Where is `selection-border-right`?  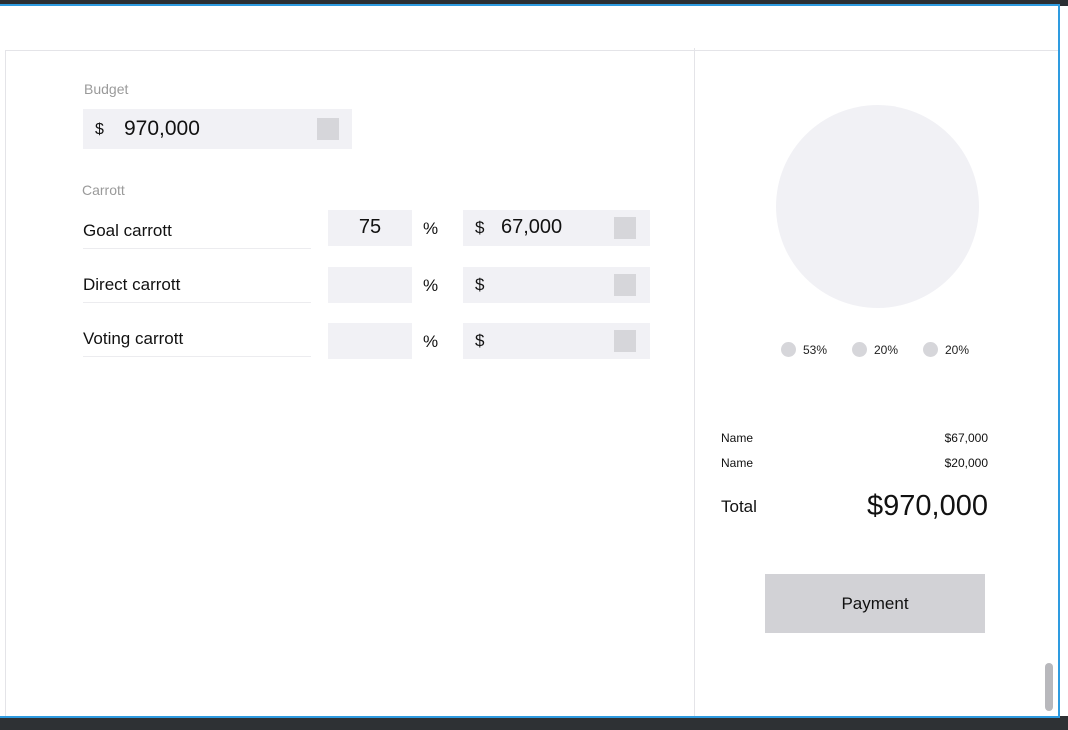 selection-border-right is located at coordinates (1059, 361).